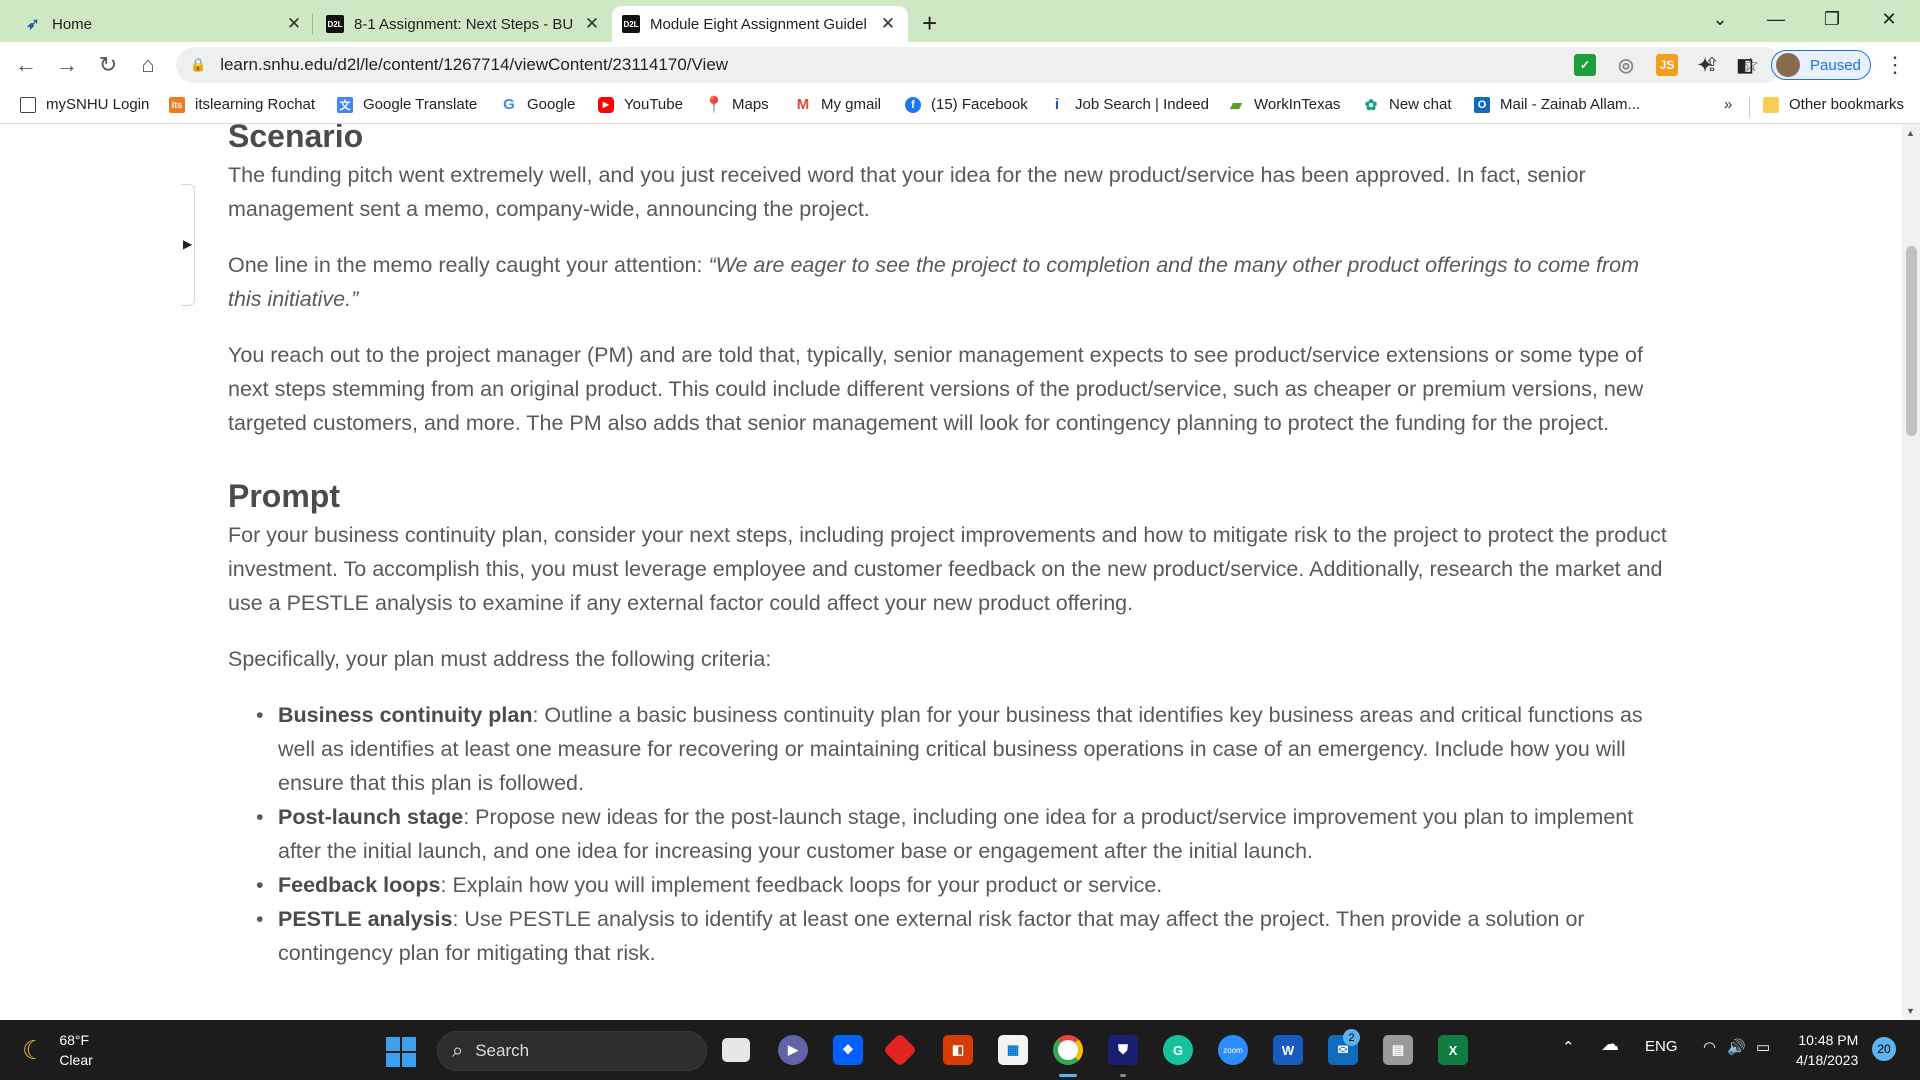  I want to click on translate-icon: 文, so click(345, 104).